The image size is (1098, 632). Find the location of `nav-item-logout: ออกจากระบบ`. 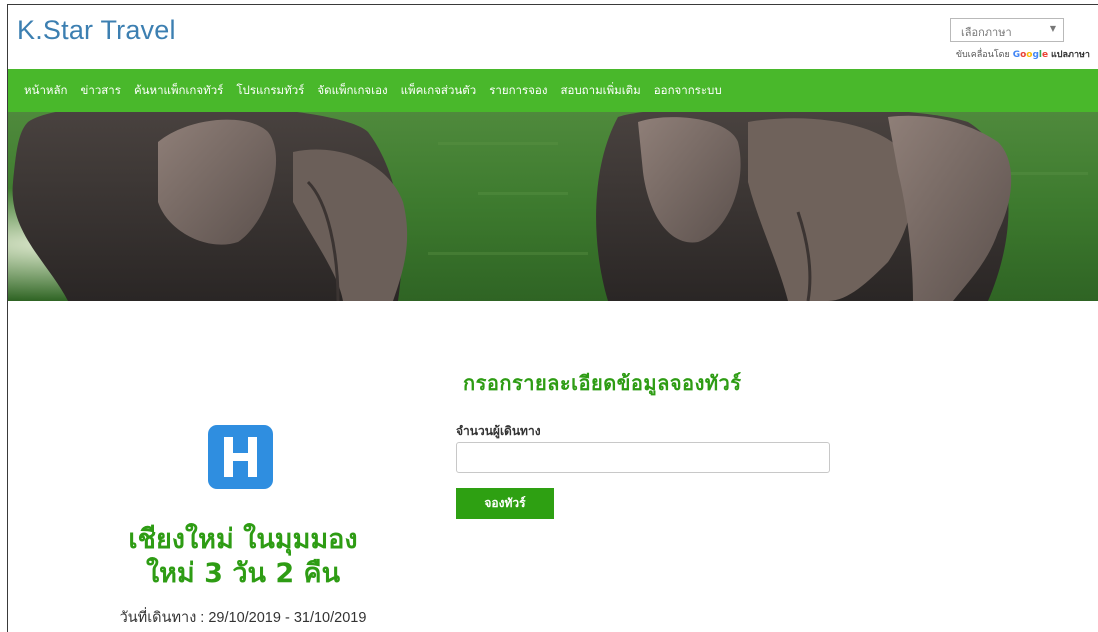

nav-item-logout: ออกจากระบบ is located at coordinates (688, 91).